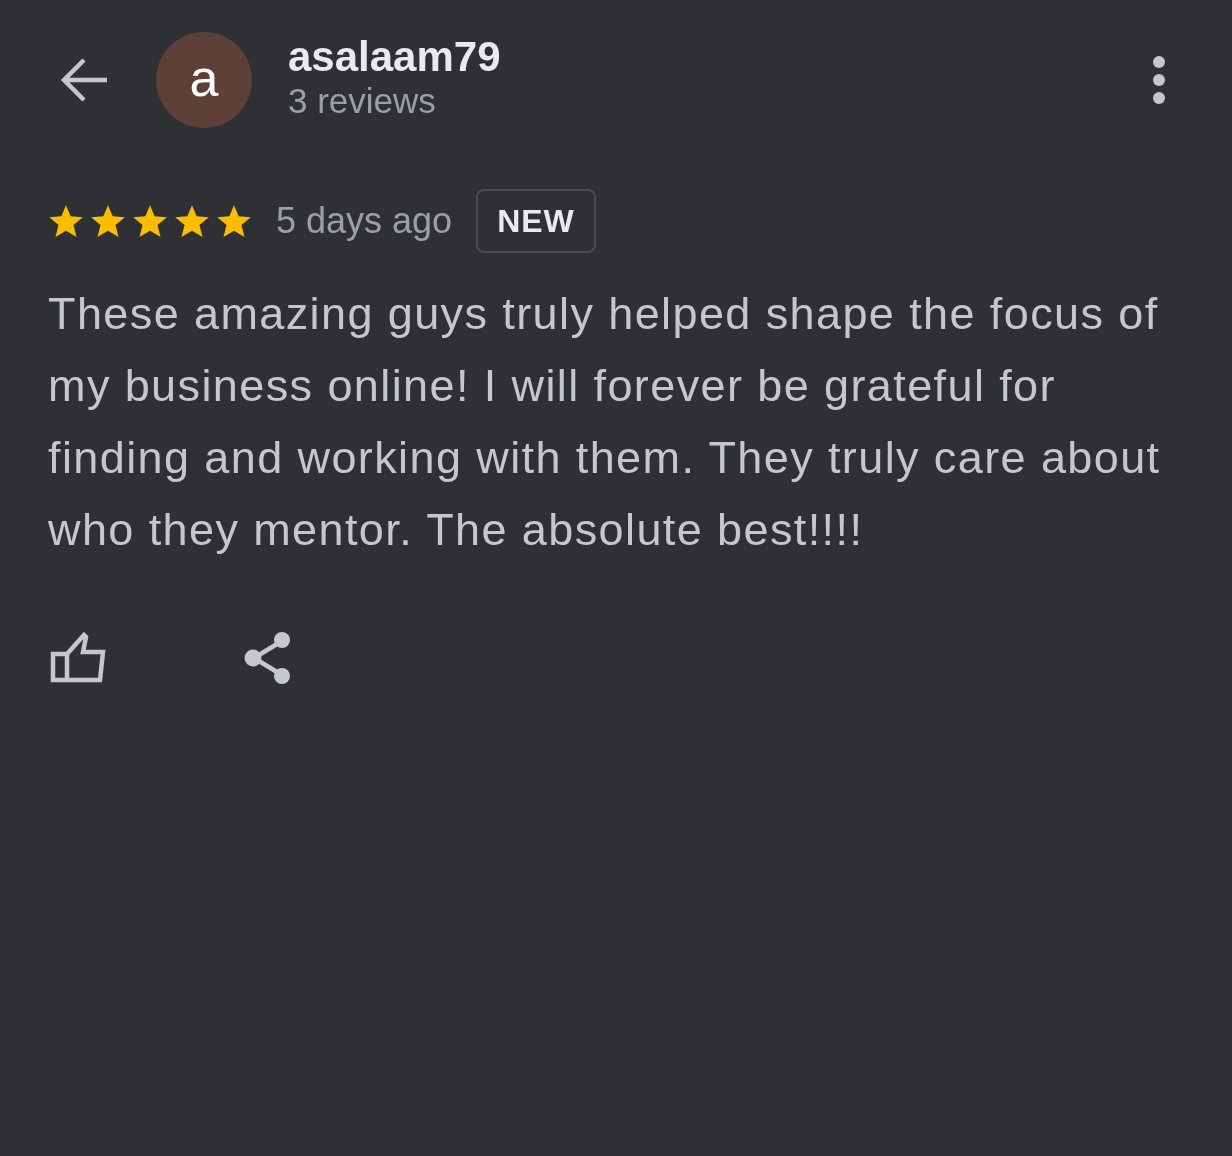 This screenshot has height=1156, width=1232. Describe the element at coordinates (364, 221) in the screenshot. I see `review-time: 5 days ago` at that location.